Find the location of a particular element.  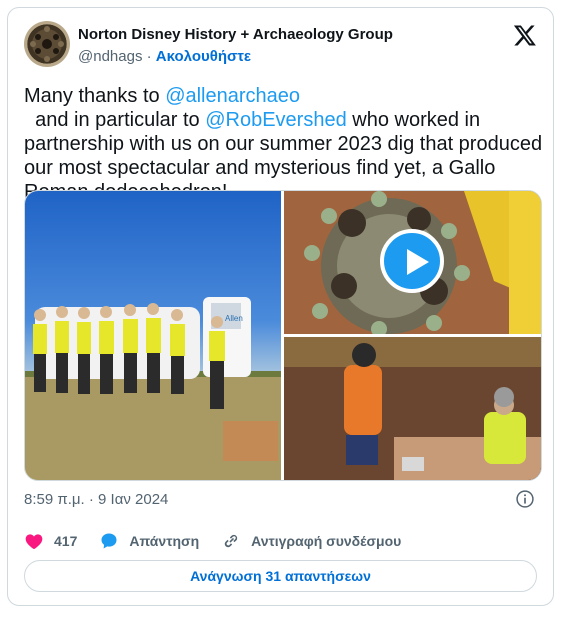

likes-count: 417 is located at coordinates (66, 541).